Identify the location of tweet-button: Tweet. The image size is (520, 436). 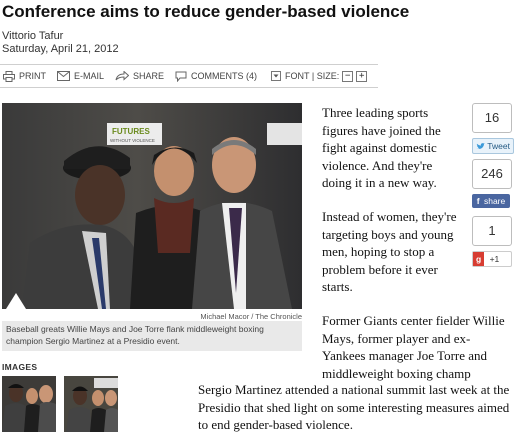
(493, 146).